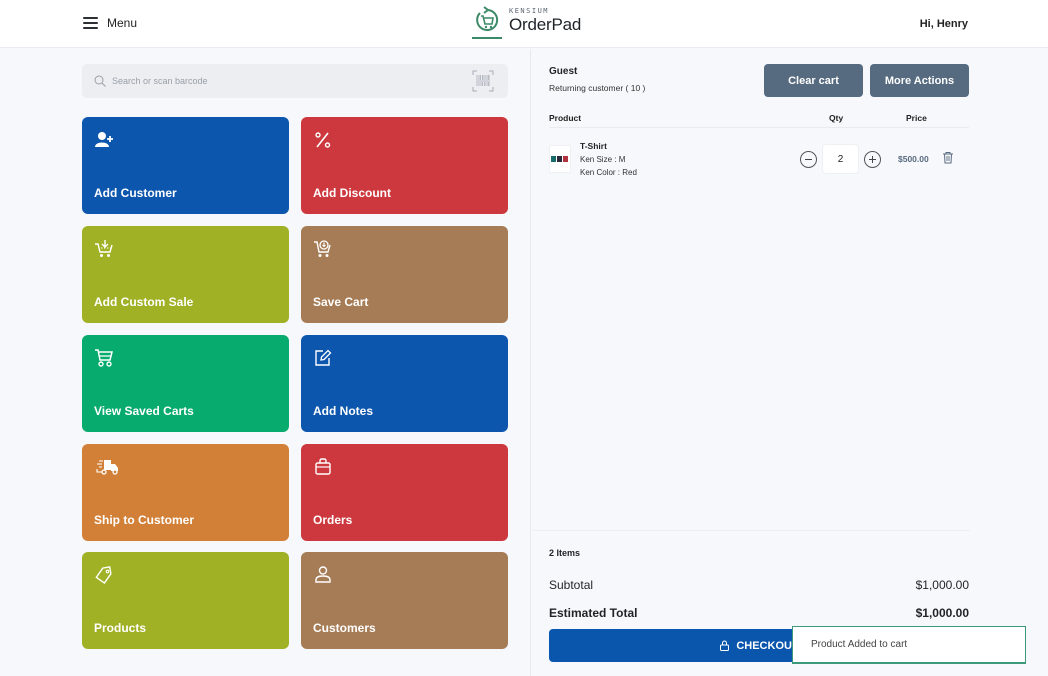  What do you see at coordinates (404, 492) in the screenshot?
I see `tile-orders: Orders` at bounding box center [404, 492].